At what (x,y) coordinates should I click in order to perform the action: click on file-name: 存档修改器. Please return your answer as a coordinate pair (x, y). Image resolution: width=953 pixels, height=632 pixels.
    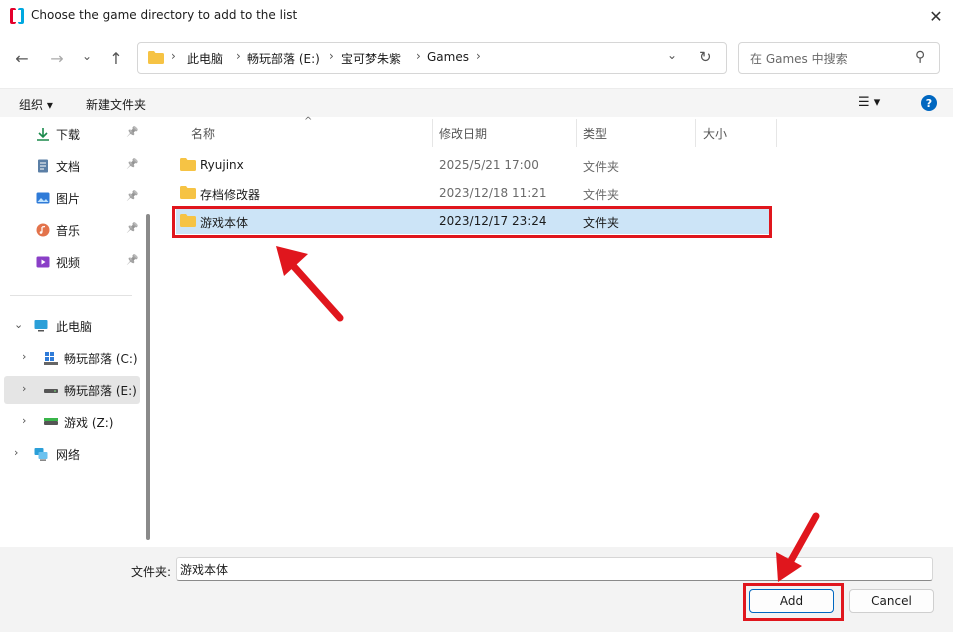
    Looking at the image, I should click on (230, 195).